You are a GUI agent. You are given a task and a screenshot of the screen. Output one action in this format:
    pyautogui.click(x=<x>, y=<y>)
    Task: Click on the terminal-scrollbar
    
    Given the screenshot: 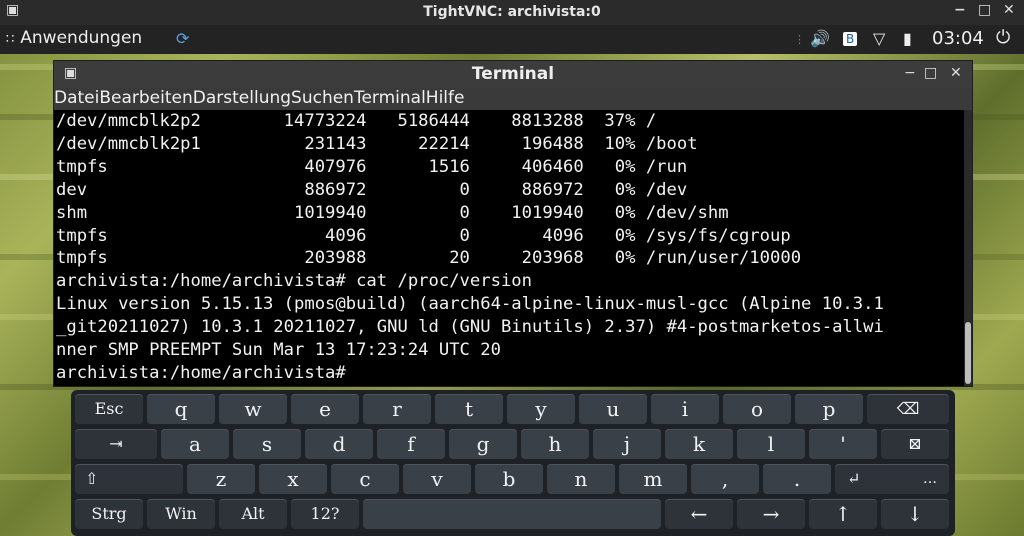 What is the action you would take?
    pyautogui.click(x=968, y=248)
    